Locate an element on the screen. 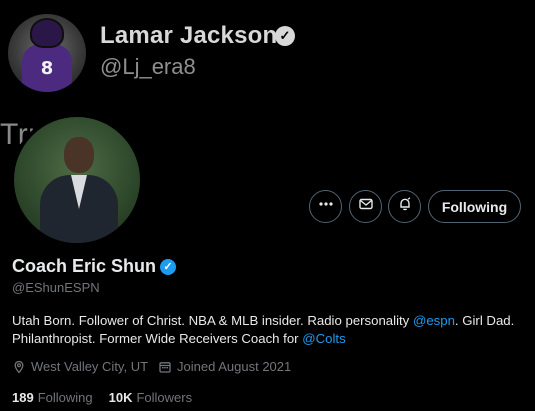 This screenshot has height=411, width=535. profile-avatar is located at coordinates (77, 180).